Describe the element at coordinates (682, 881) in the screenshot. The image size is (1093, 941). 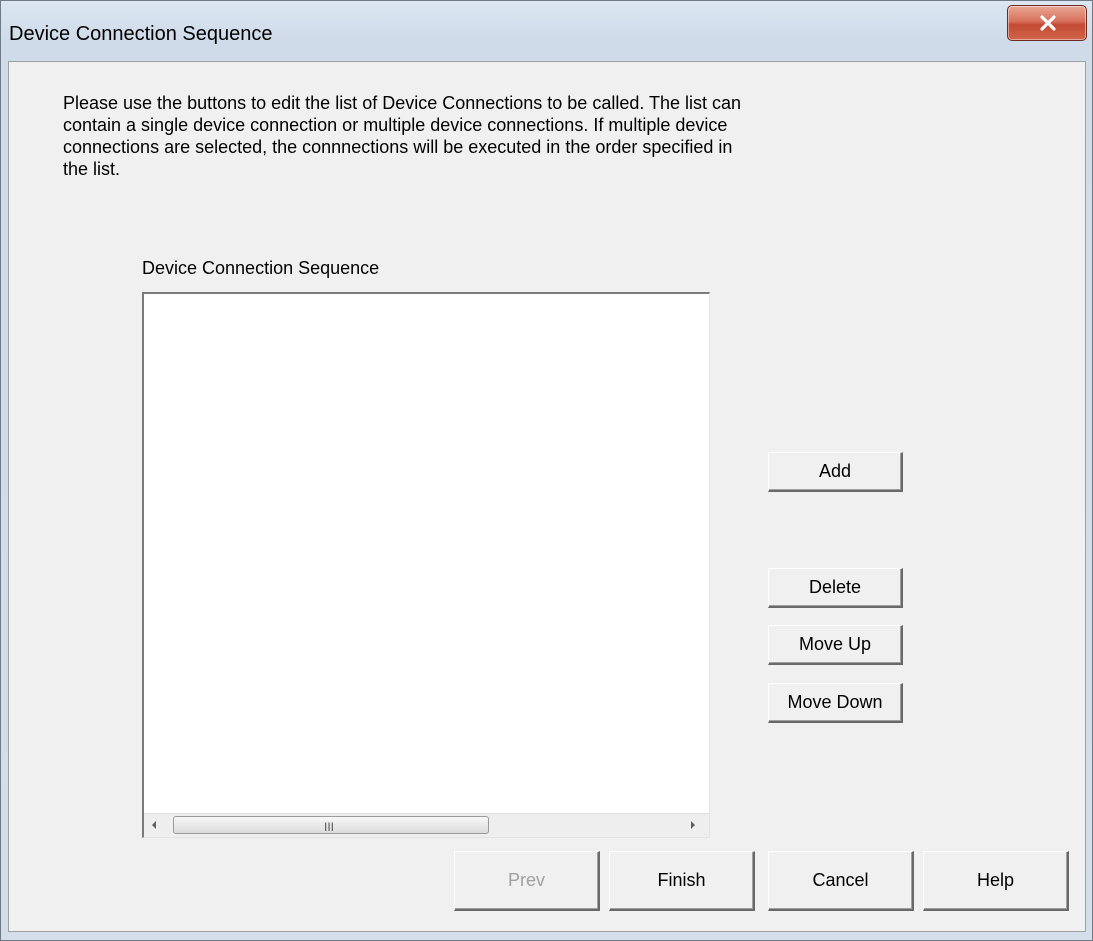
I see `finish-button: Finish` at that location.